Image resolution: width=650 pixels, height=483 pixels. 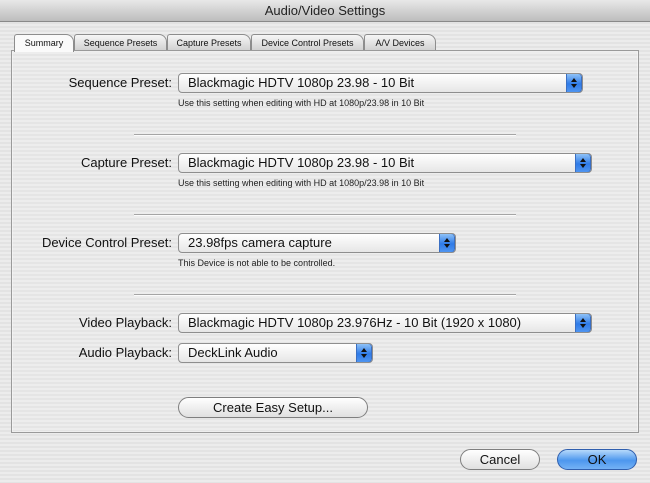 I want to click on device-control-preset-label: Device Control Preset:, so click(x=106, y=242).